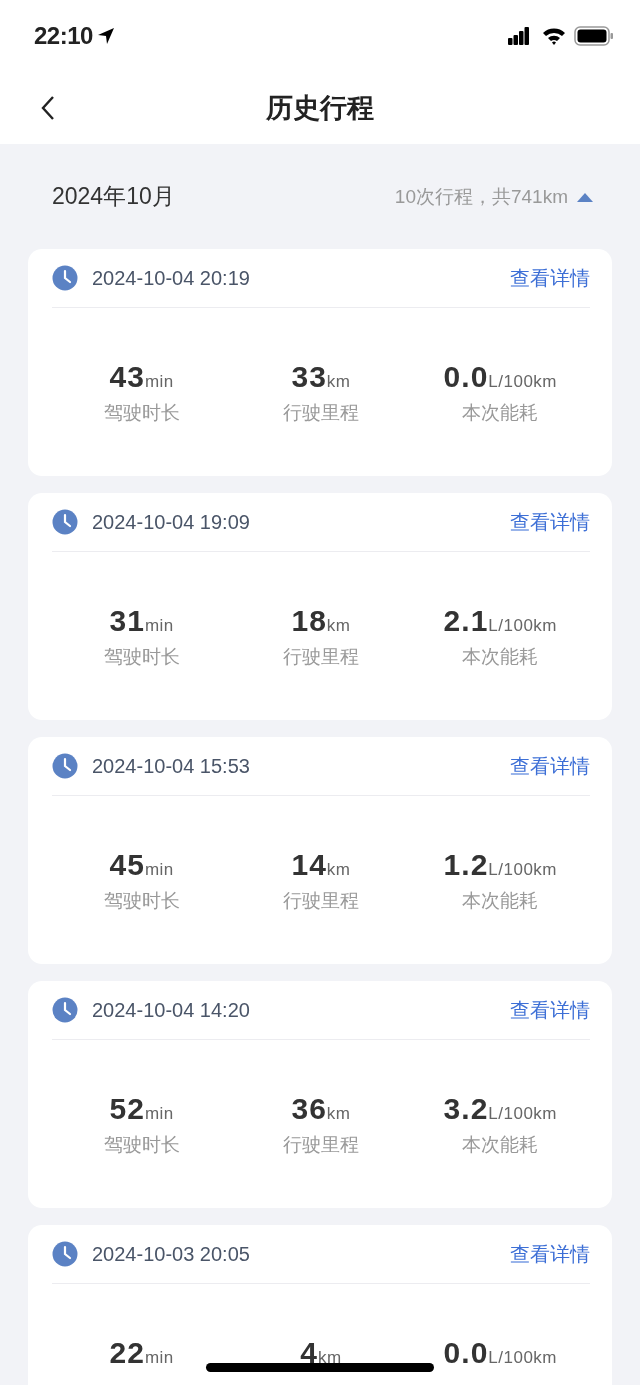 The width and height of the screenshot is (640, 1385). What do you see at coordinates (321, 377) in the screenshot?
I see `stat-value: 33km` at bounding box center [321, 377].